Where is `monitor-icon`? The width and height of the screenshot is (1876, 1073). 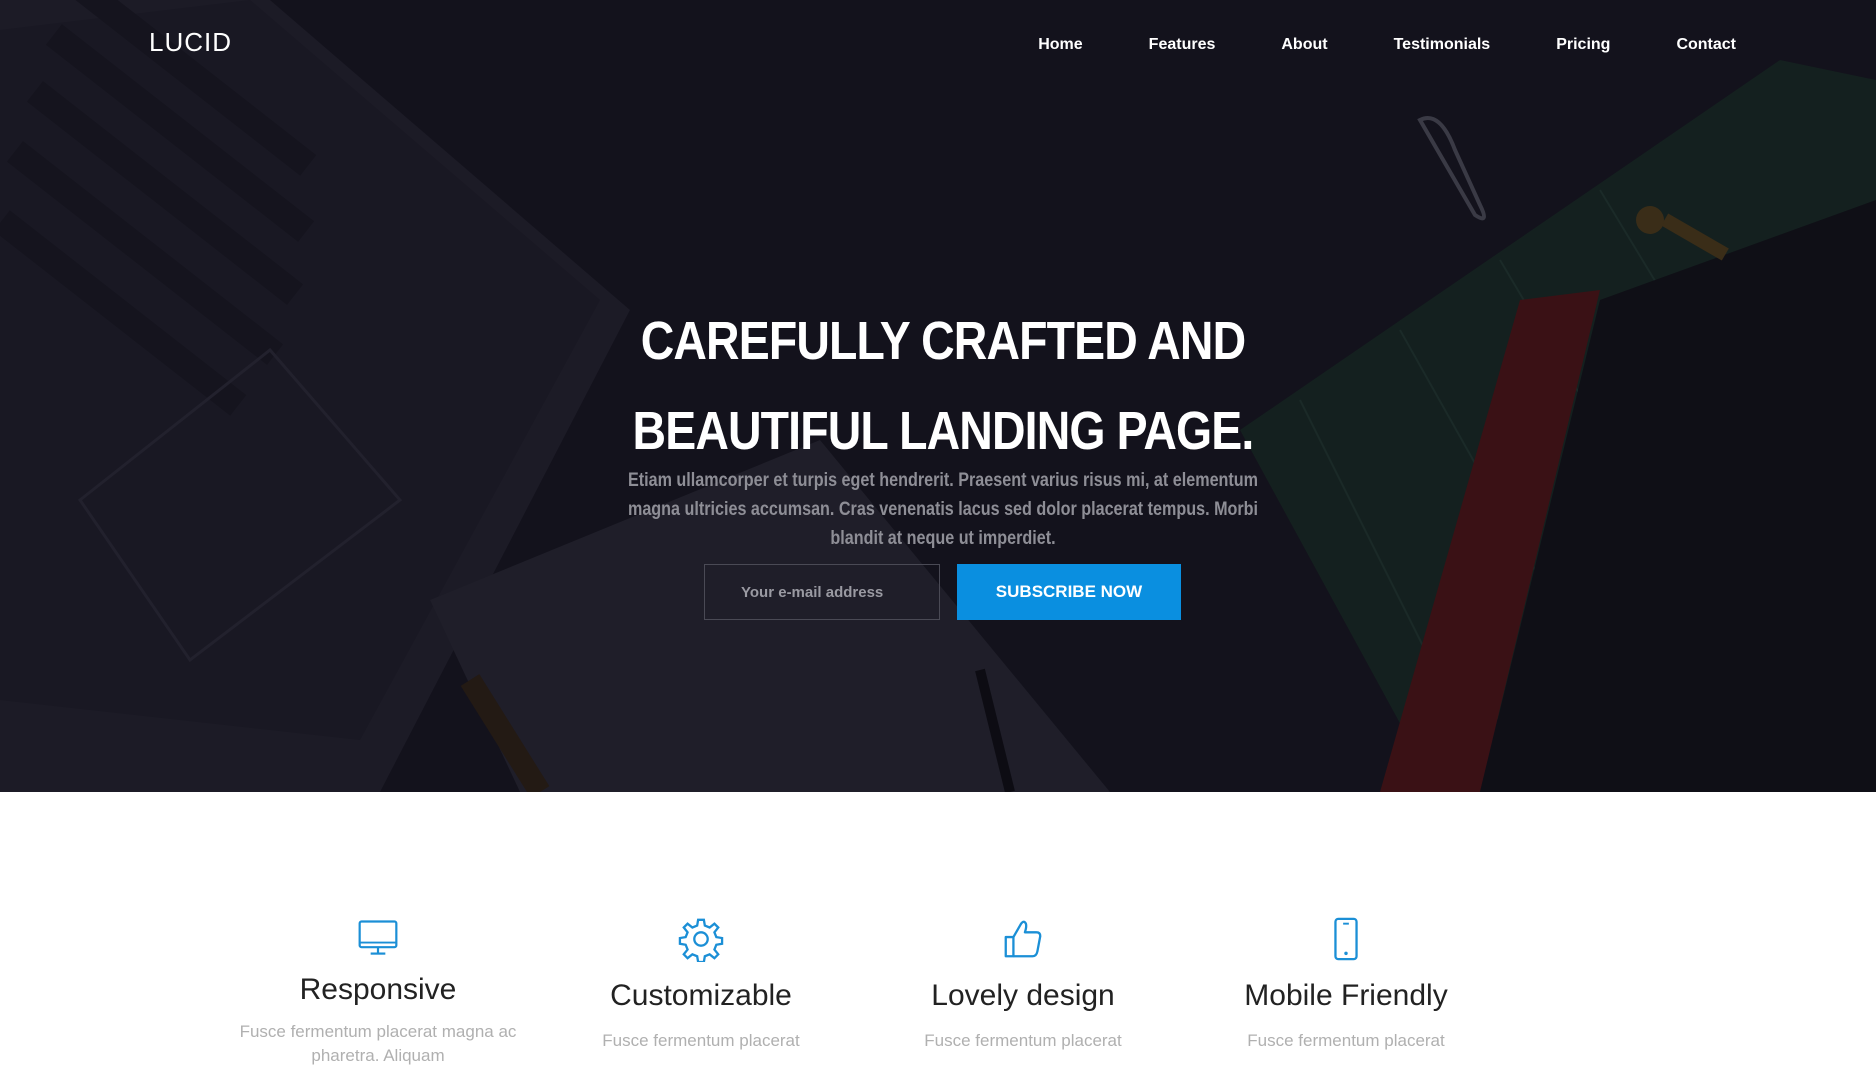
monitor-icon is located at coordinates (378, 937).